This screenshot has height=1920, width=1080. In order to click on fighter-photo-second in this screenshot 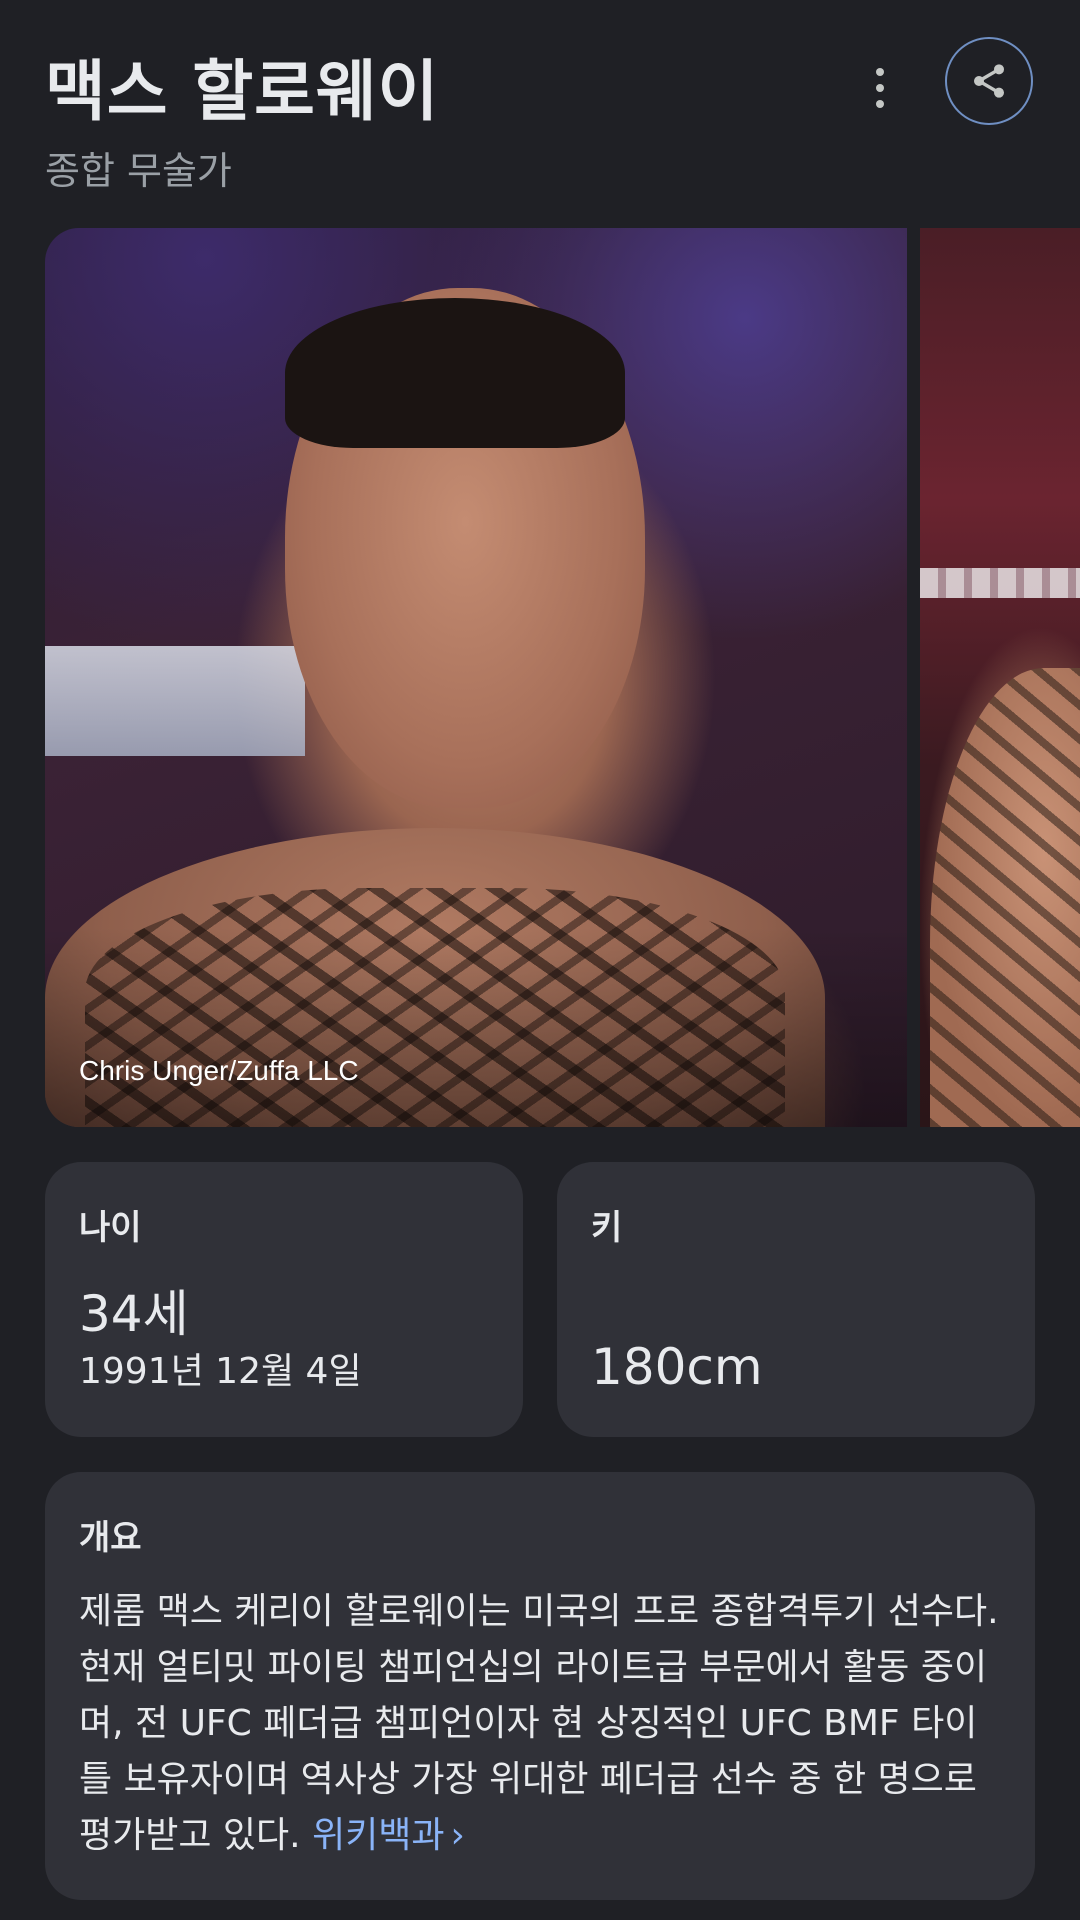, I will do `click(1000, 677)`.